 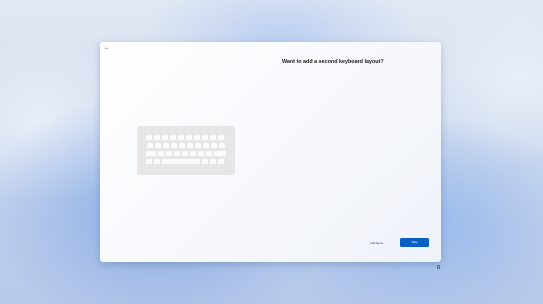 I want to click on add-layout-button: Add layout, so click(x=376, y=243).